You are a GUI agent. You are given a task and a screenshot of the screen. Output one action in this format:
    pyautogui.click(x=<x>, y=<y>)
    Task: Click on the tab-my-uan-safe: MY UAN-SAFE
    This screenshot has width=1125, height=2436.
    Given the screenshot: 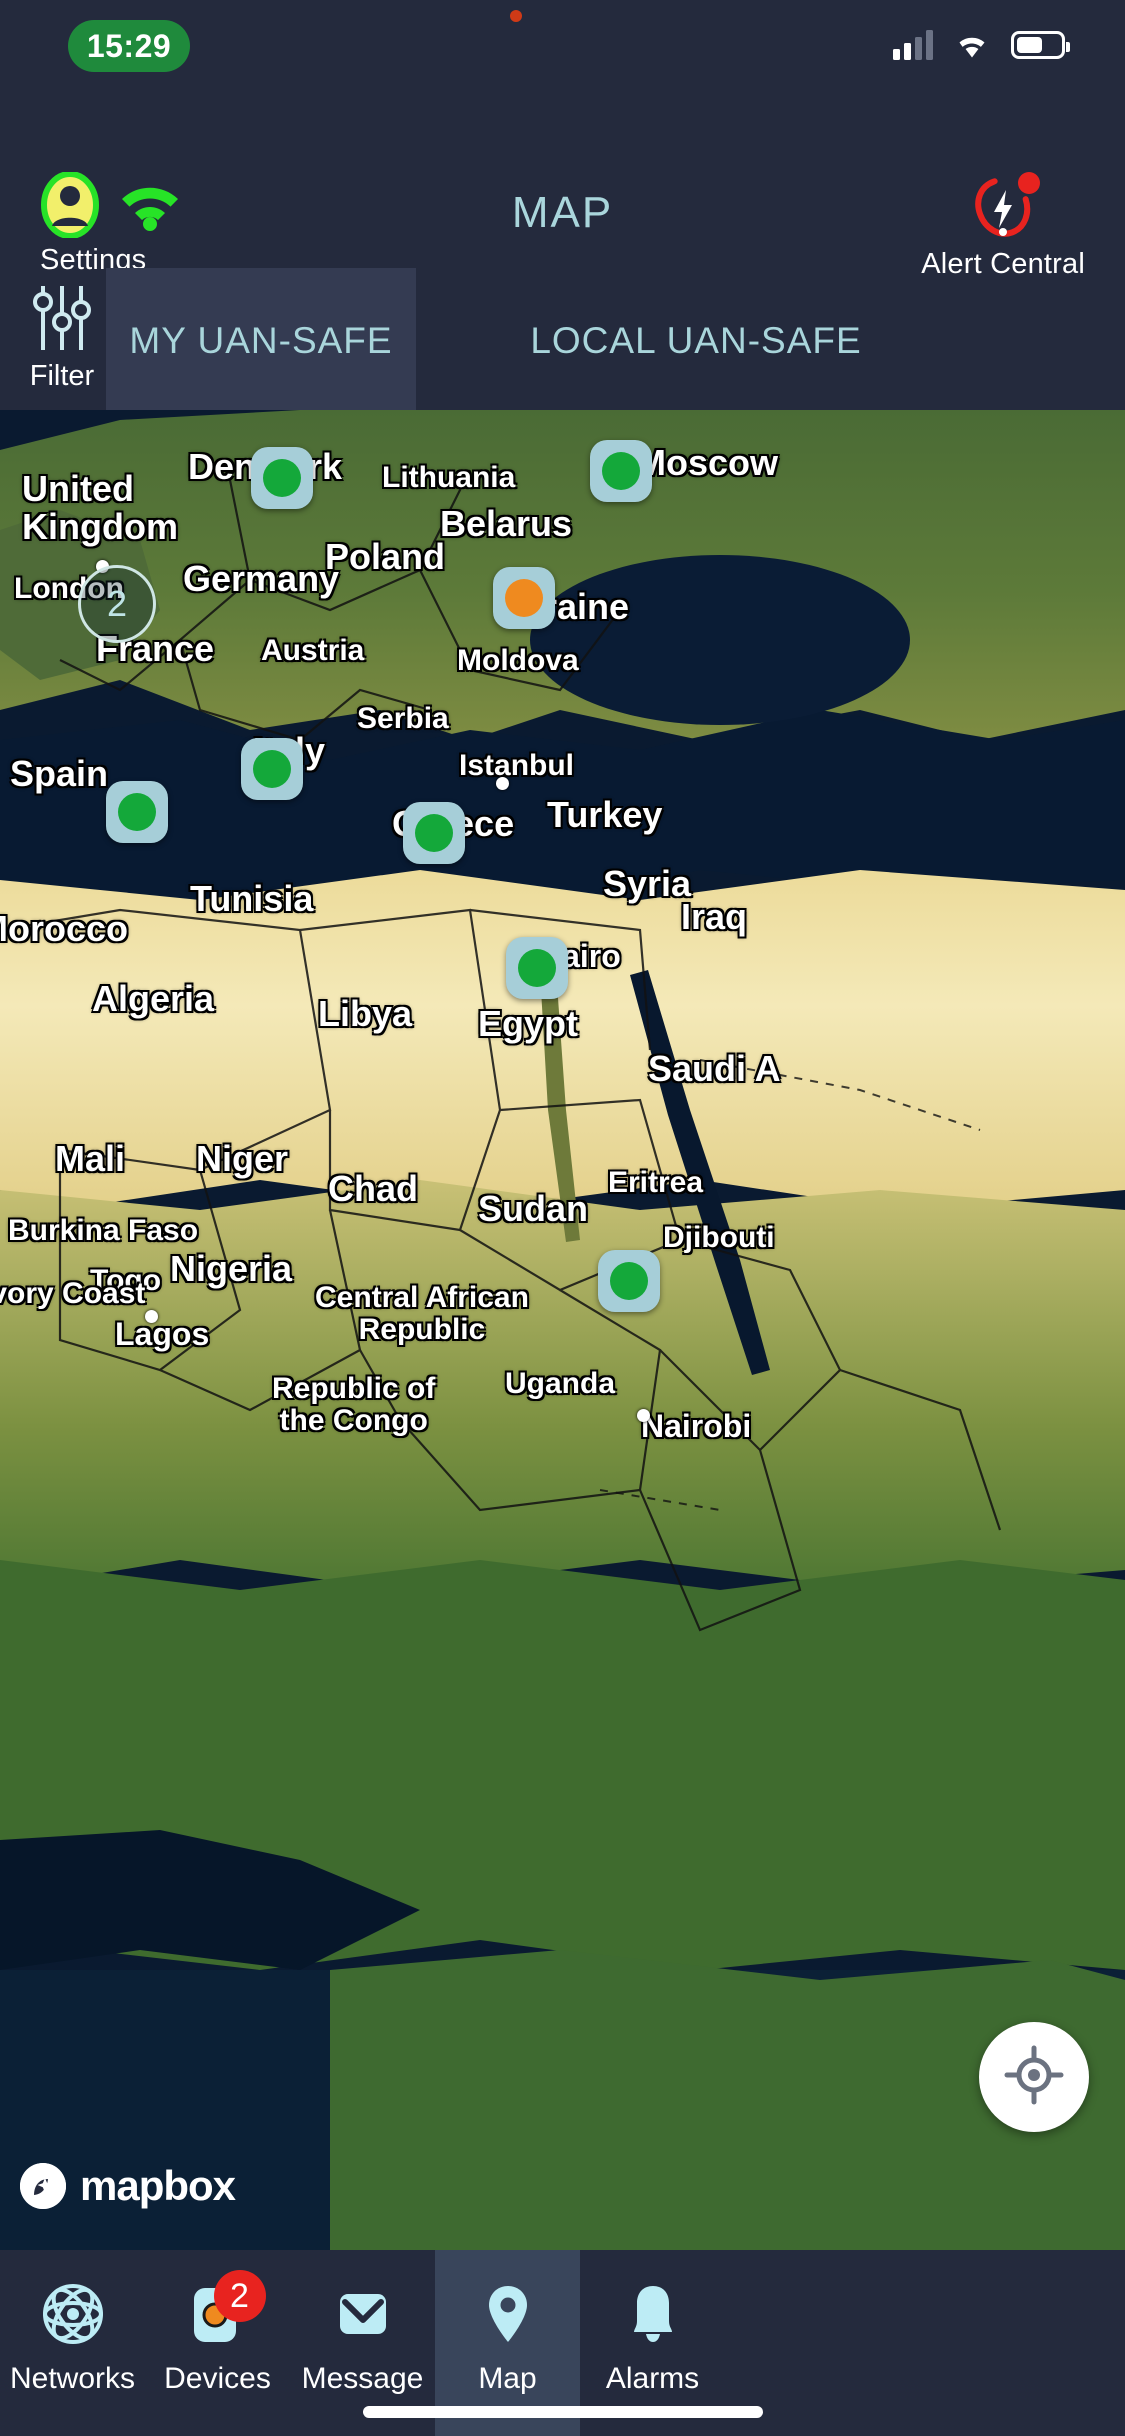 What is the action you would take?
    pyautogui.click(x=261, y=341)
    